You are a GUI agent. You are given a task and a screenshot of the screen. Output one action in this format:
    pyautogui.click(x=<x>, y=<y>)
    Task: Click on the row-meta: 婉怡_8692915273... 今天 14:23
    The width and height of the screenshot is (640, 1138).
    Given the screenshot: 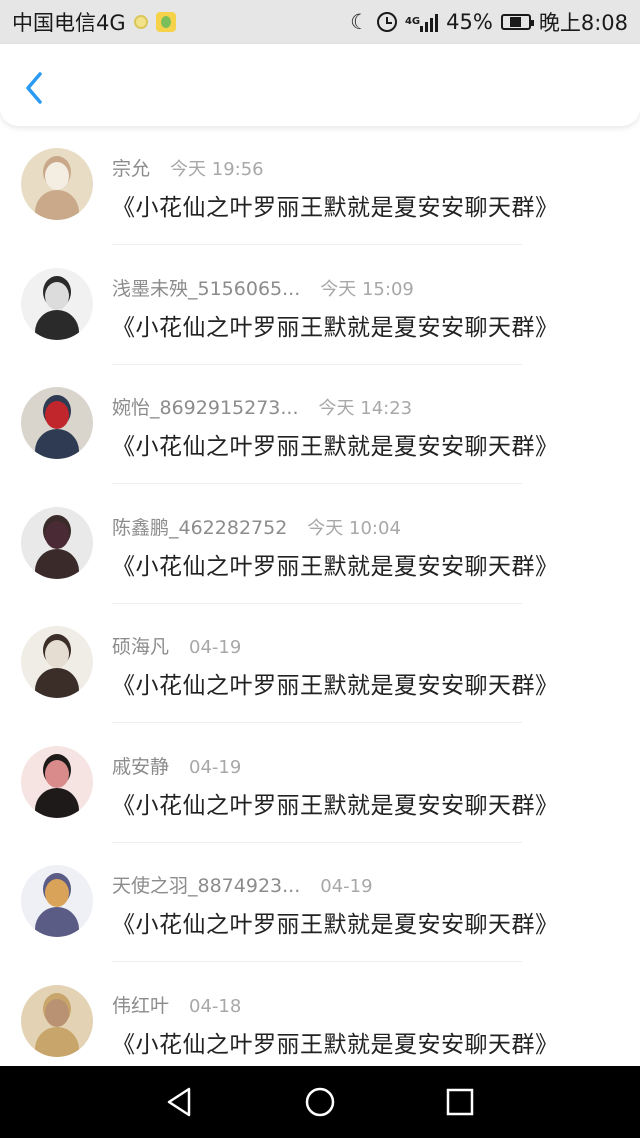 What is the action you would take?
    pyautogui.click(x=262, y=406)
    